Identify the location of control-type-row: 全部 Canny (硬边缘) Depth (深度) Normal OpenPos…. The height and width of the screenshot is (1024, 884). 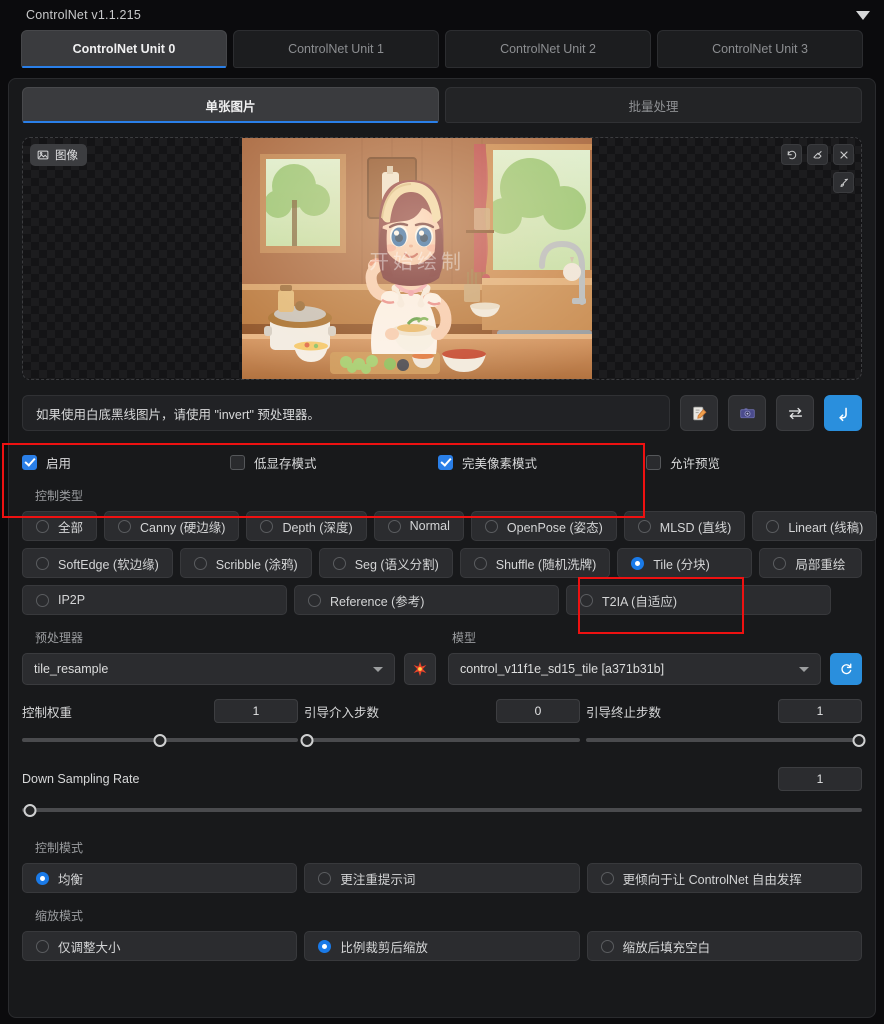
(450, 526).